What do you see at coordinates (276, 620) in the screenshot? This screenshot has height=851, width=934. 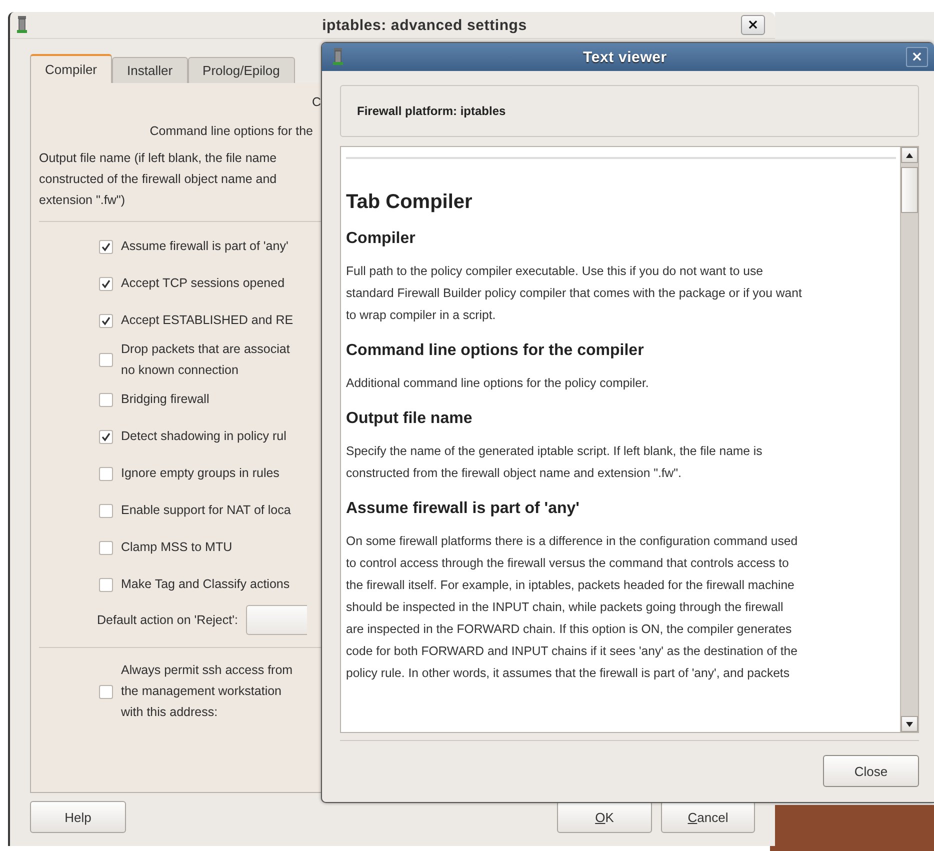 I see `dropdown` at bounding box center [276, 620].